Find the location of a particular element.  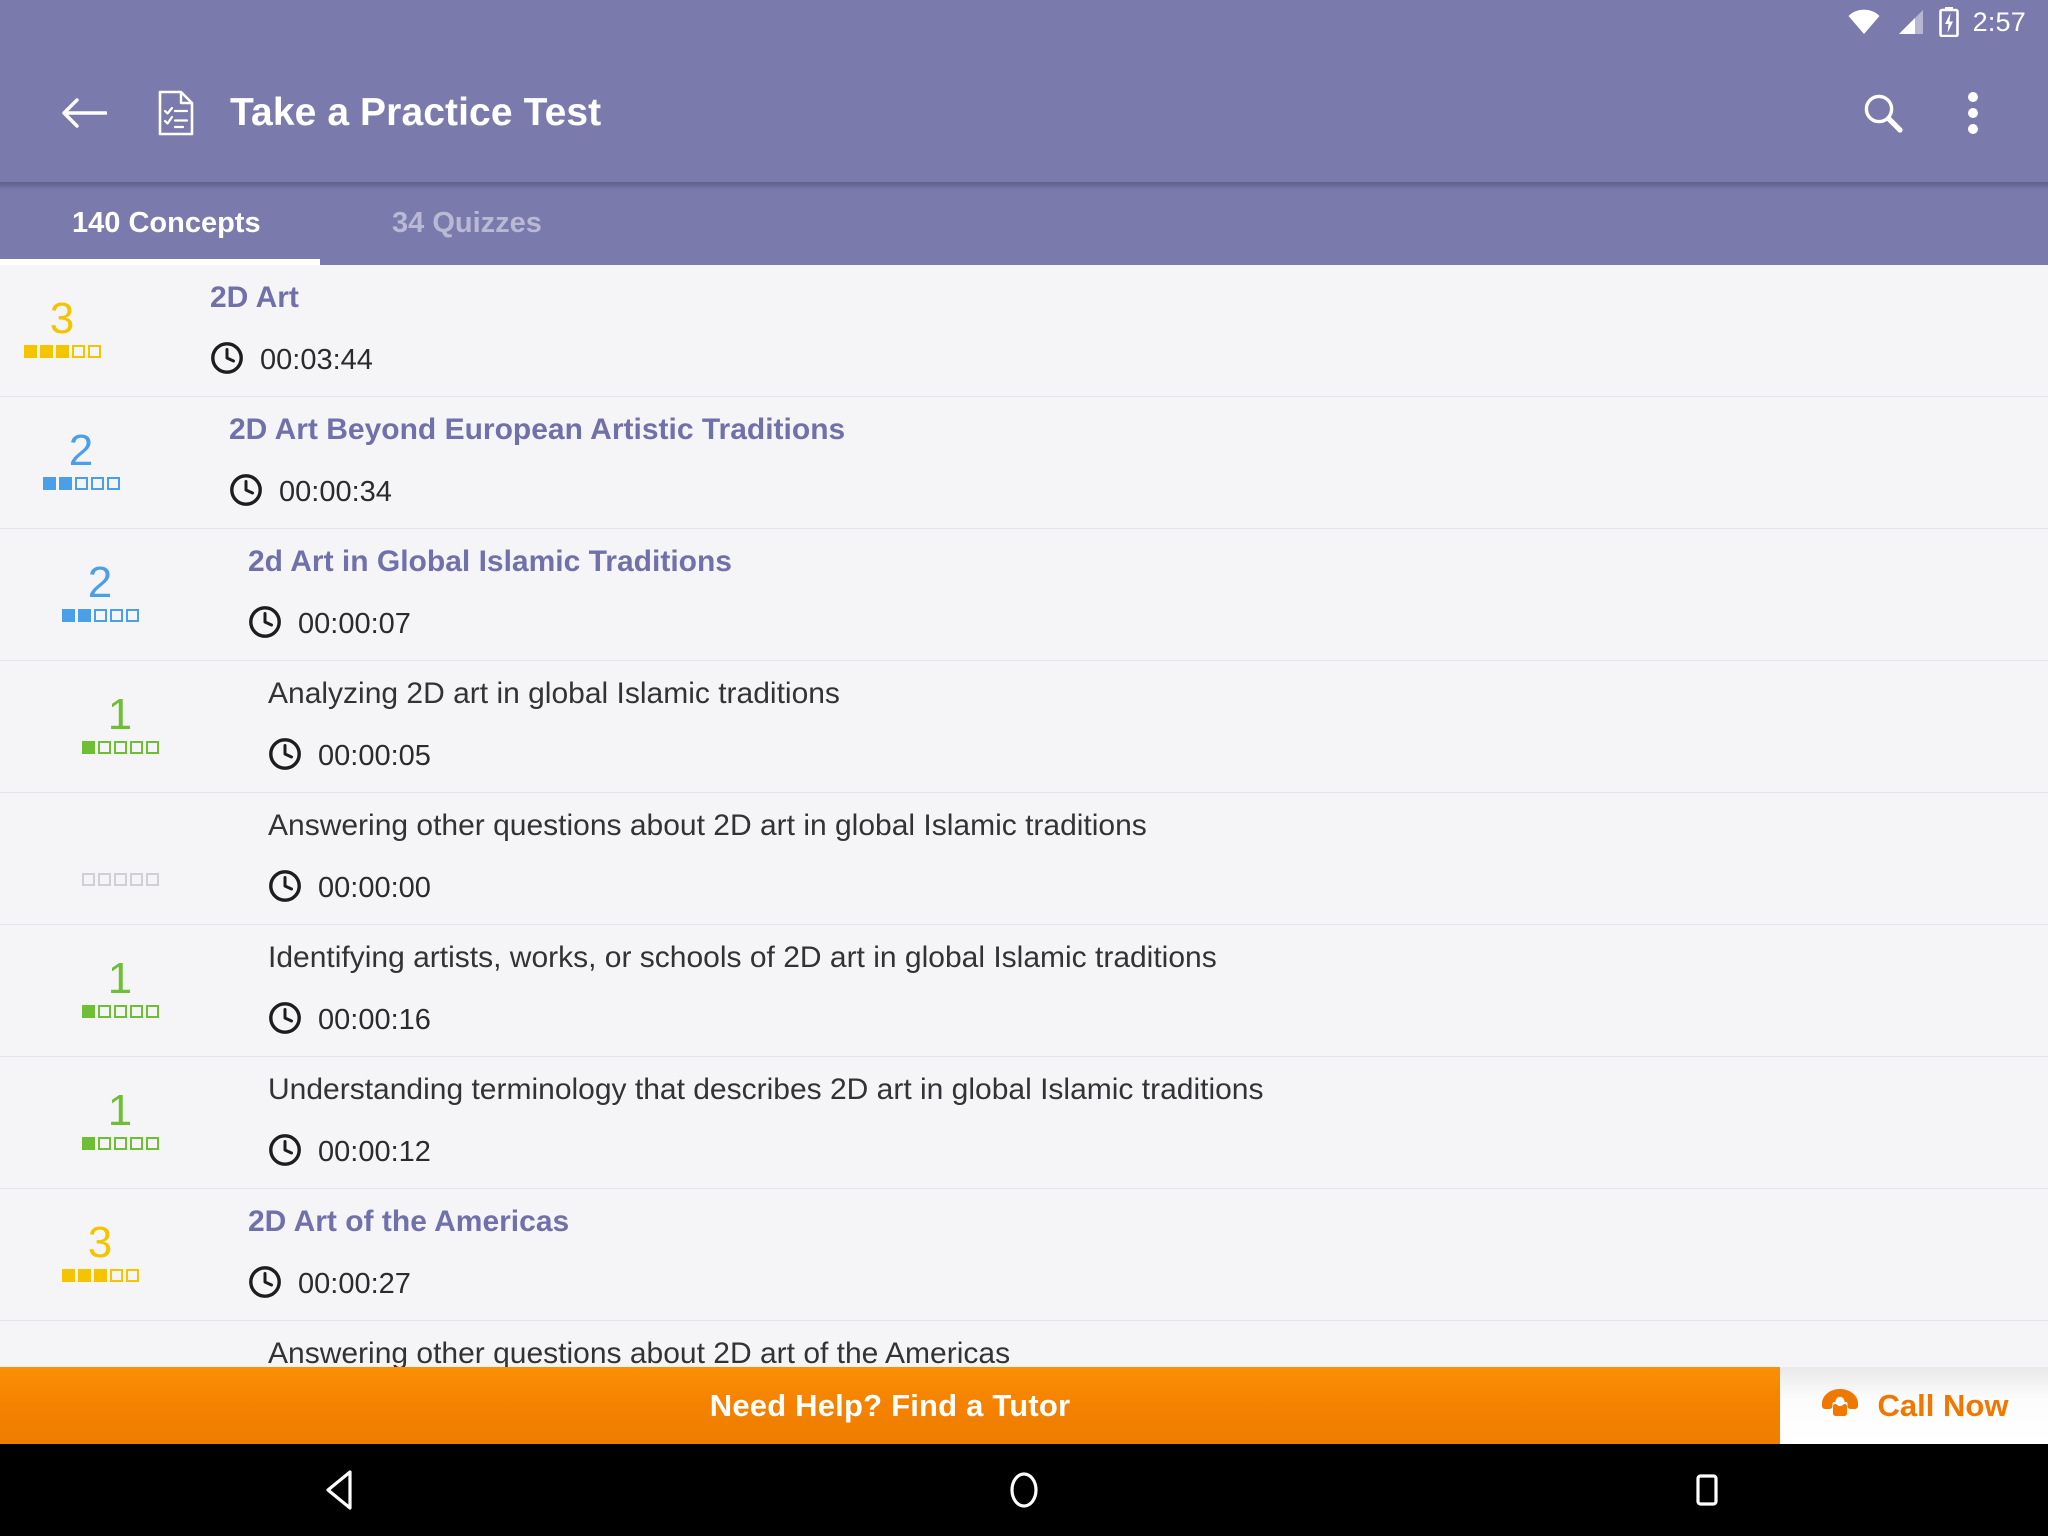

mastery-level-number: 3 is located at coordinates (62, 318).